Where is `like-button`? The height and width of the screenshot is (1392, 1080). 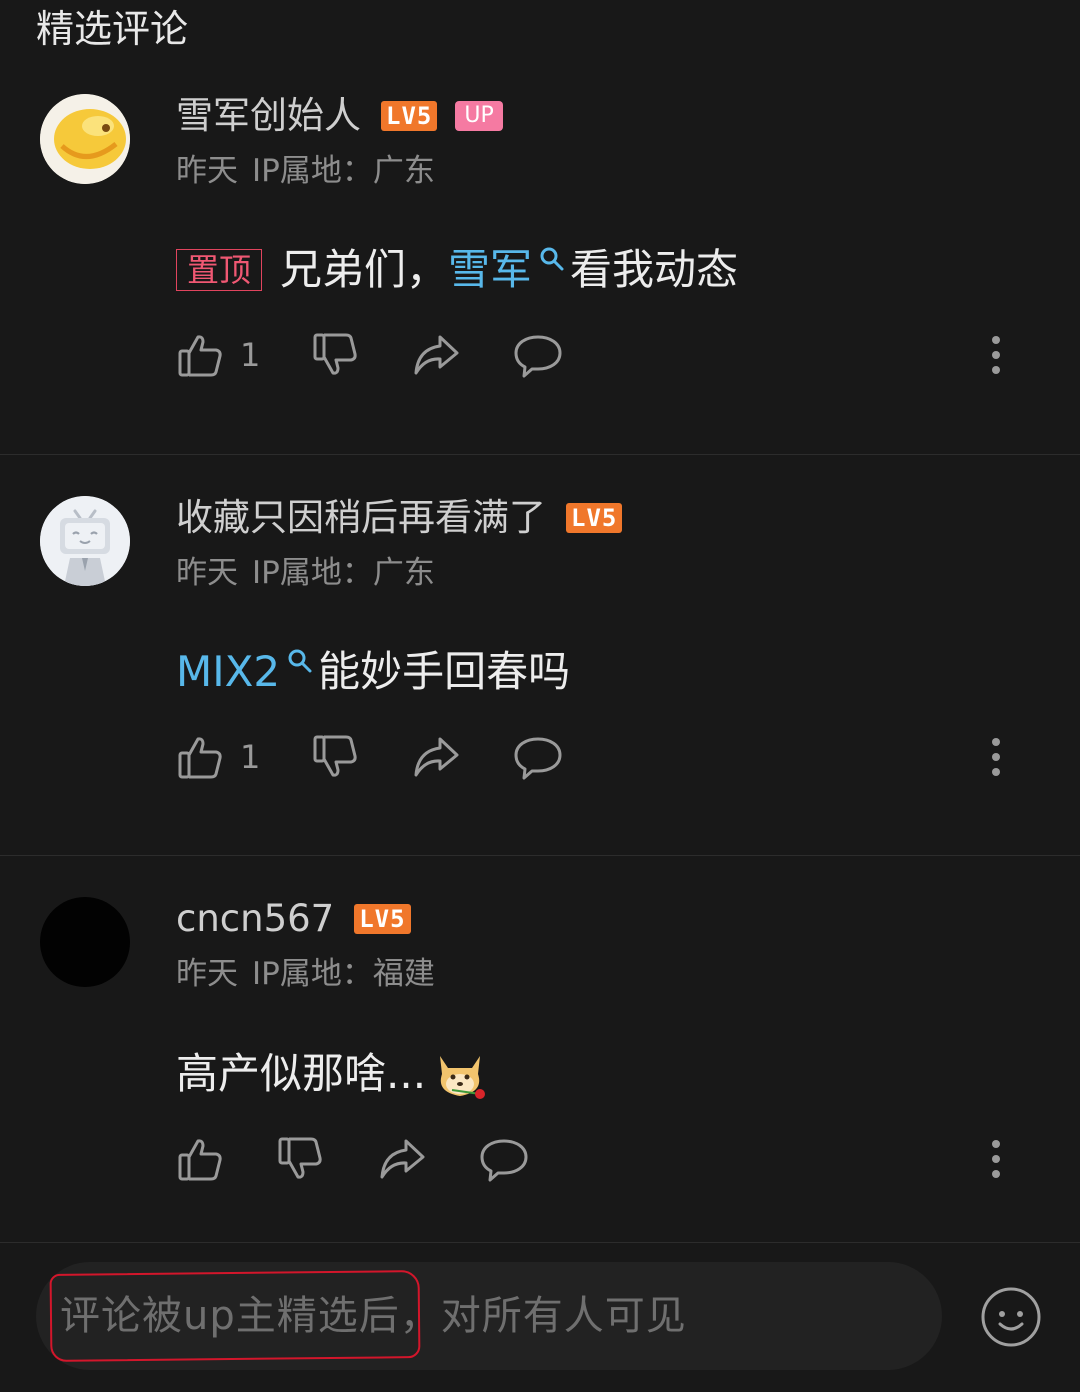 like-button is located at coordinates (200, 1159).